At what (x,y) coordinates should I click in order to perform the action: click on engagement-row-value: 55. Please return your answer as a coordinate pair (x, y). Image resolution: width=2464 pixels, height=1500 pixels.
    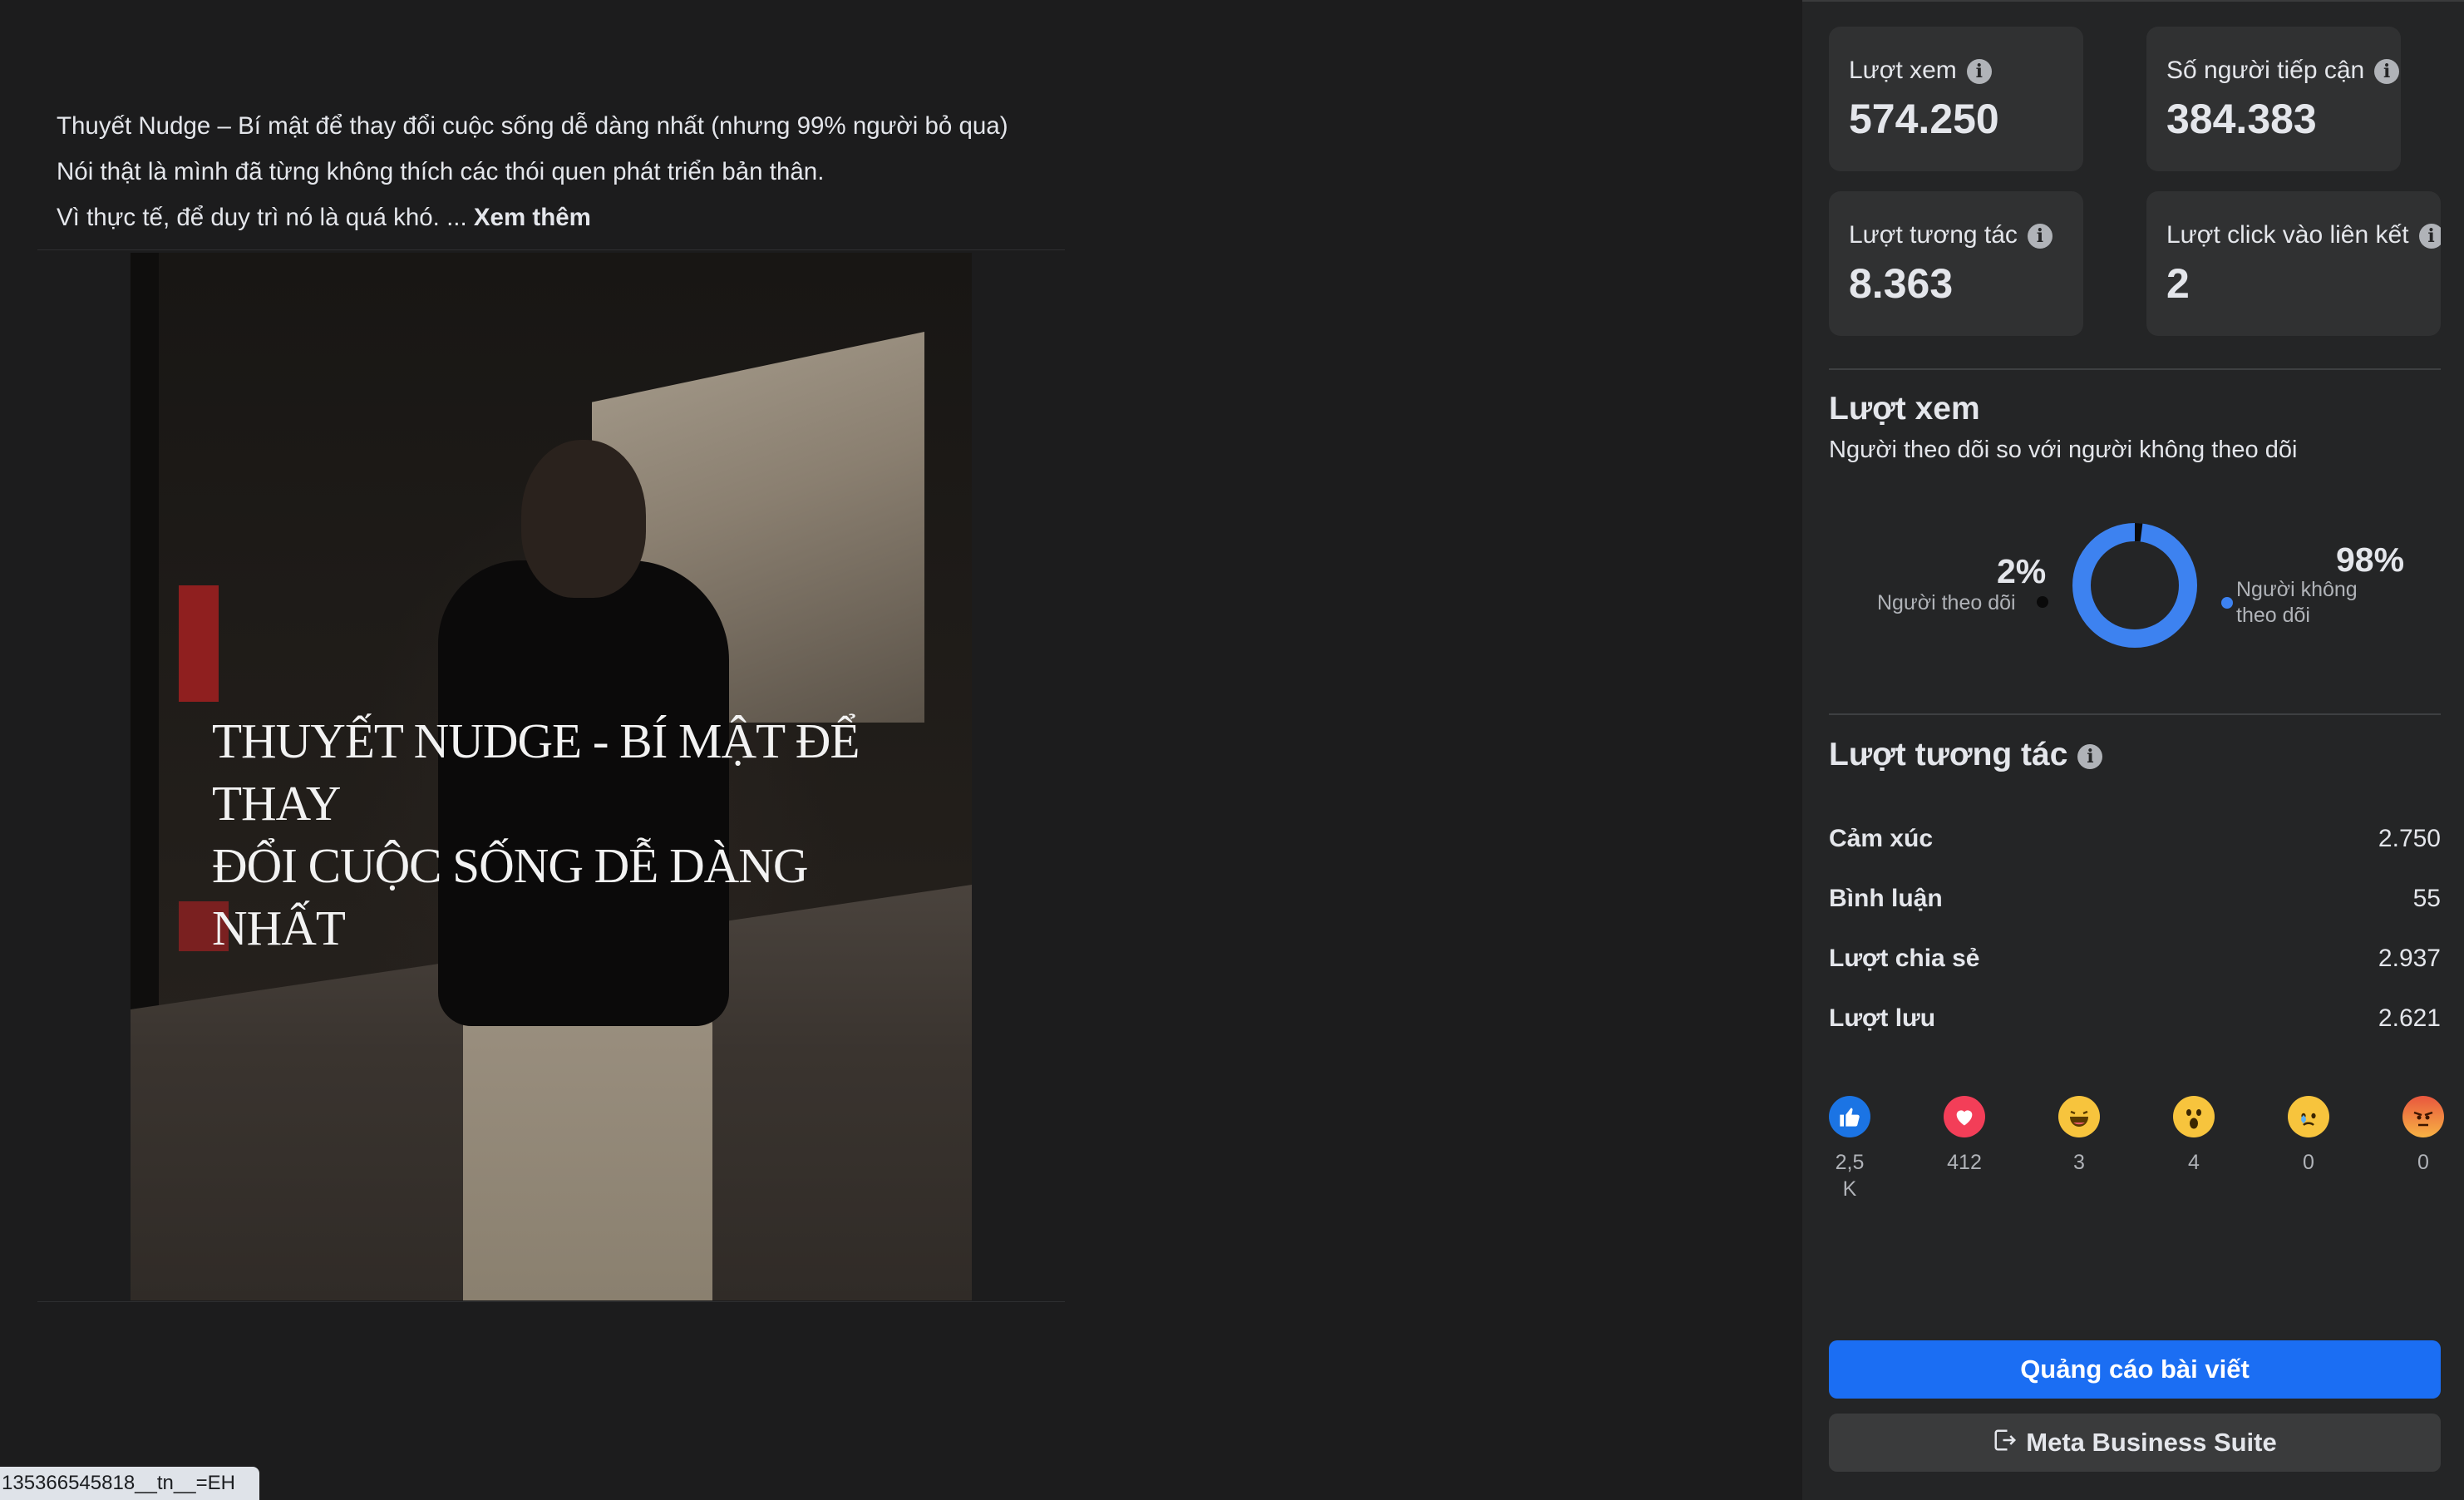
    Looking at the image, I should click on (2426, 899).